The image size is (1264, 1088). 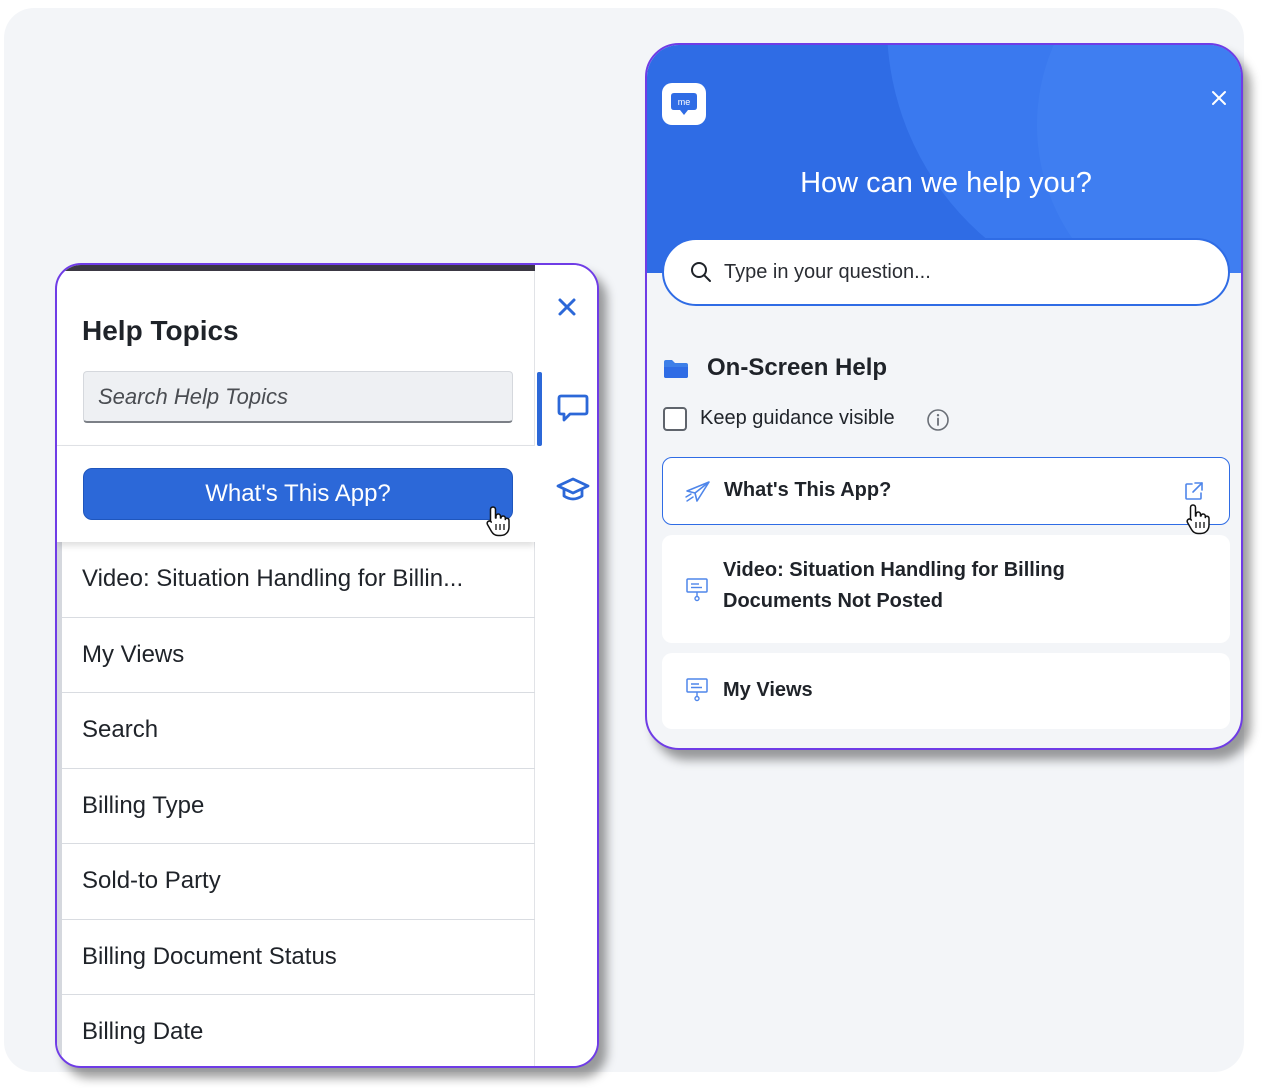 I want to click on app-logo: me, so click(x=684, y=104).